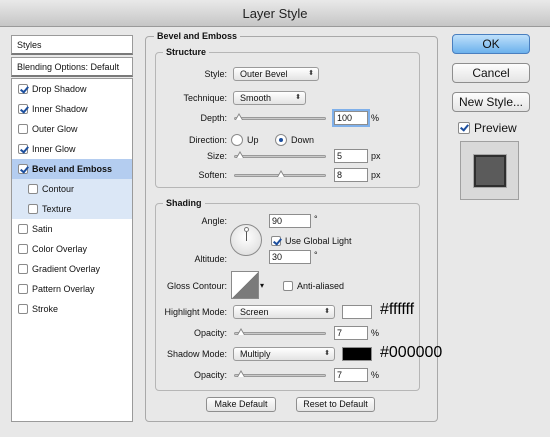 This screenshot has width=550, height=437. Describe the element at coordinates (253, 140) in the screenshot. I see `direction-up-label: Up` at that location.